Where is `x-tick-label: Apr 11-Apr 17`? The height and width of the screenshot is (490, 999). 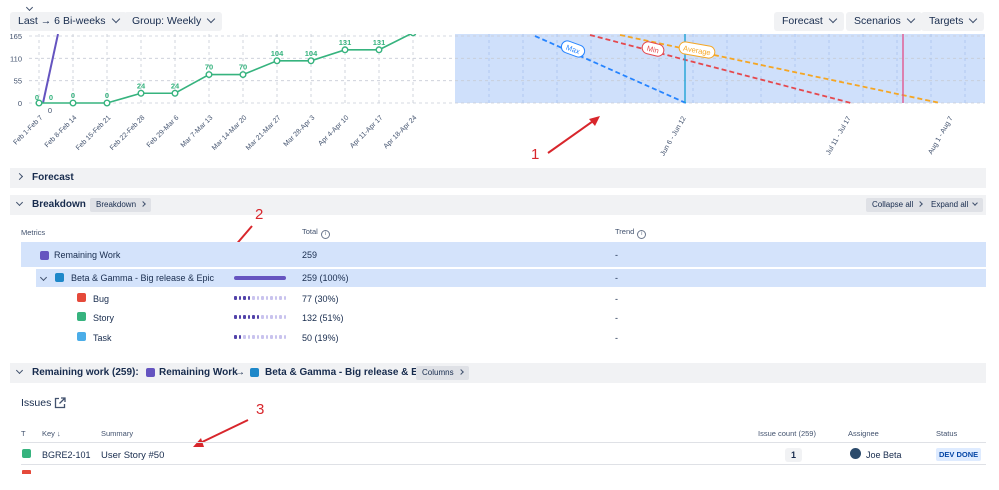
x-tick-label: Apr 11-Apr 17 is located at coordinates (366, 131).